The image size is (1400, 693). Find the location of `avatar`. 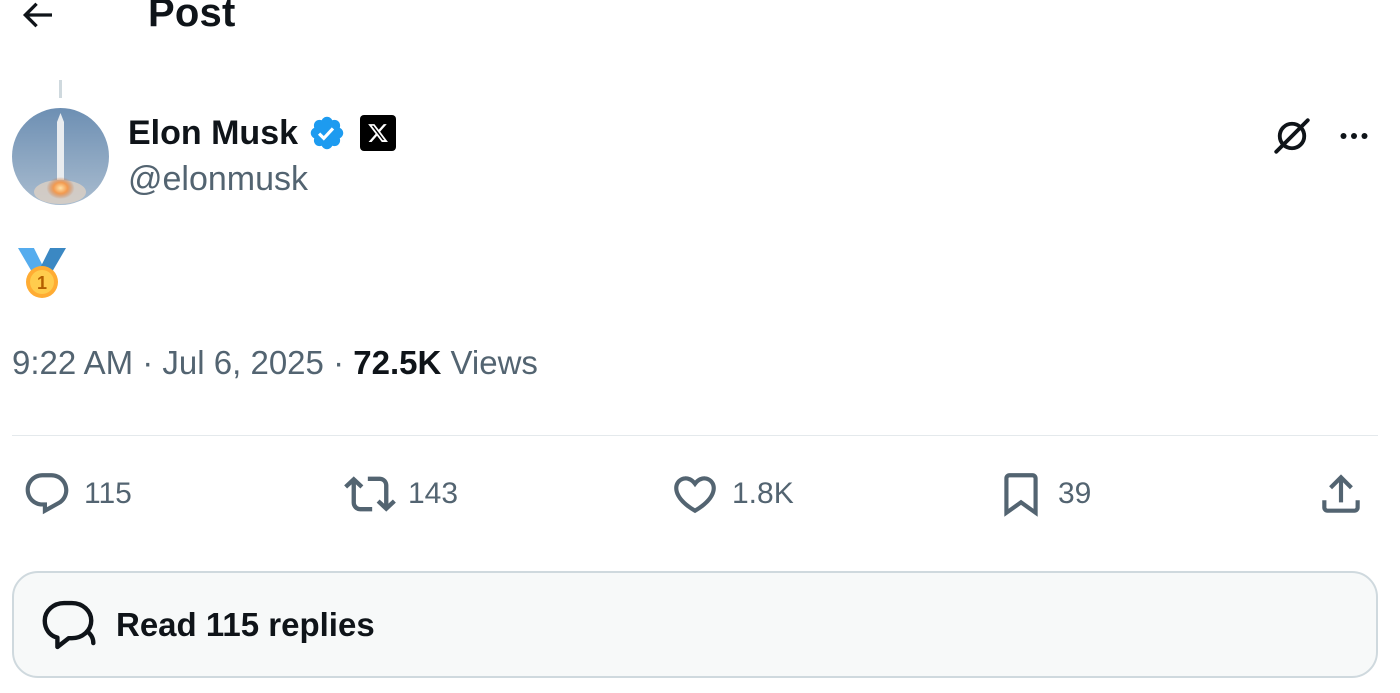

avatar is located at coordinates (60, 156).